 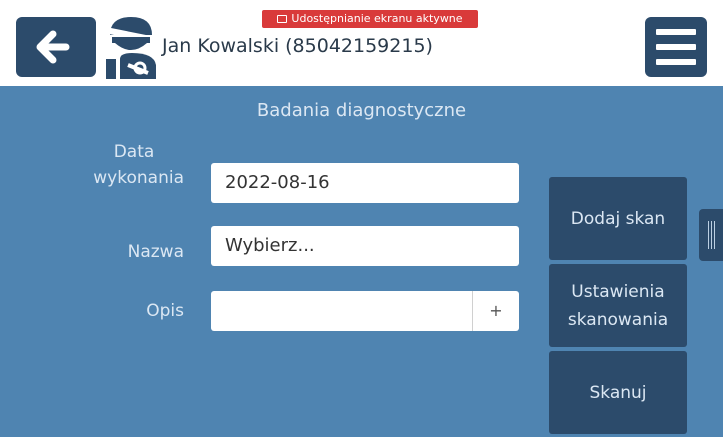 I want to click on date-field: 2022-08-16, so click(x=365, y=183).